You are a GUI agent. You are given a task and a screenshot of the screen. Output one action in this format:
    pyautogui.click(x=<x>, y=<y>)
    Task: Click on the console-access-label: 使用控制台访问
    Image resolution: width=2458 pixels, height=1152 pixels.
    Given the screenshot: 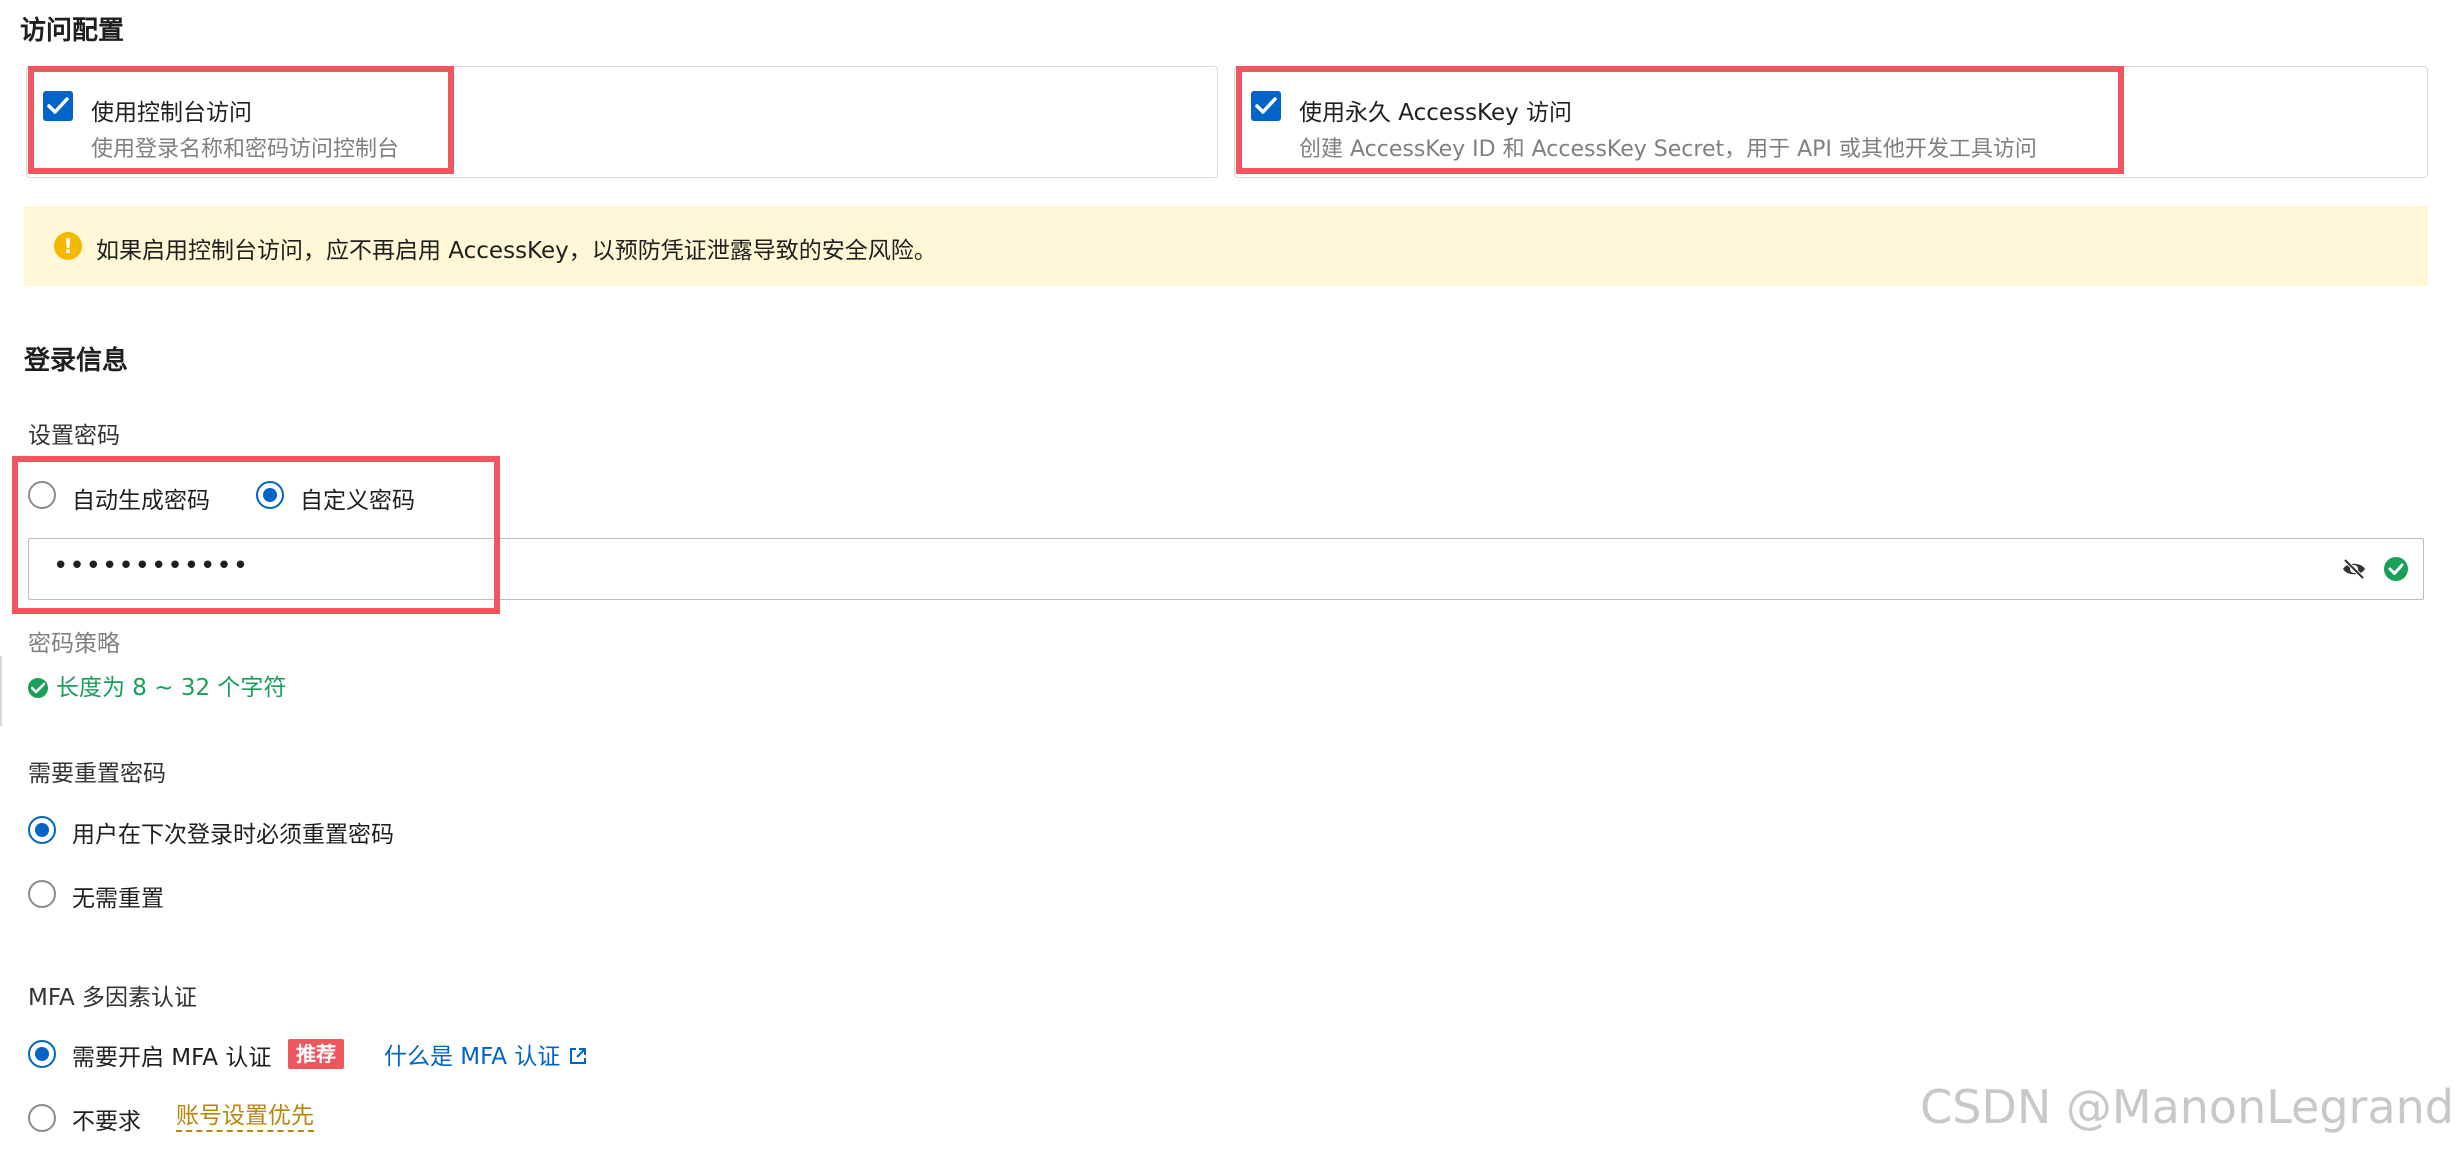 What is the action you would take?
    pyautogui.click(x=171, y=113)
    